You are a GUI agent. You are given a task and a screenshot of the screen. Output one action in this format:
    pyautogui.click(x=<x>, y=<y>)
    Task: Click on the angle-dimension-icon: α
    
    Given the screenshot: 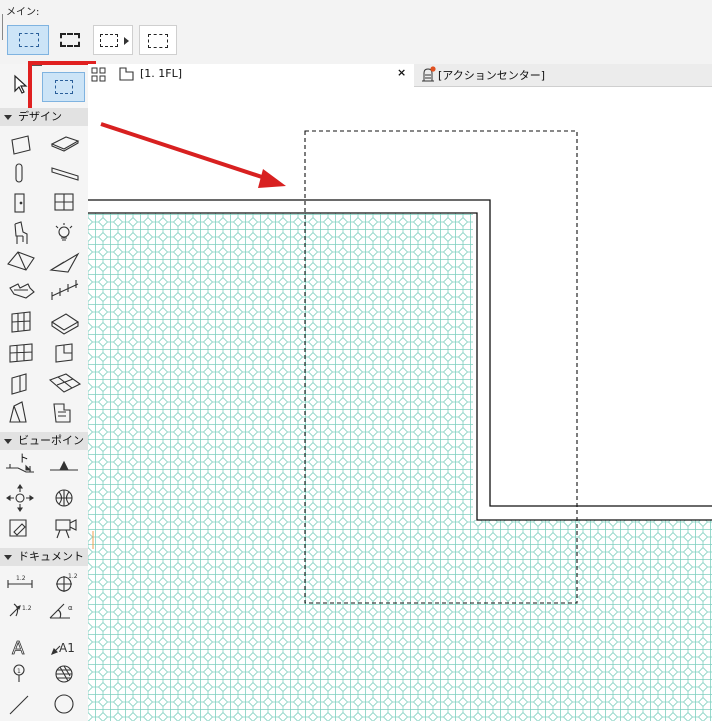 What is the action you would take?
    pyautogui.click(x=61, y=611)
    